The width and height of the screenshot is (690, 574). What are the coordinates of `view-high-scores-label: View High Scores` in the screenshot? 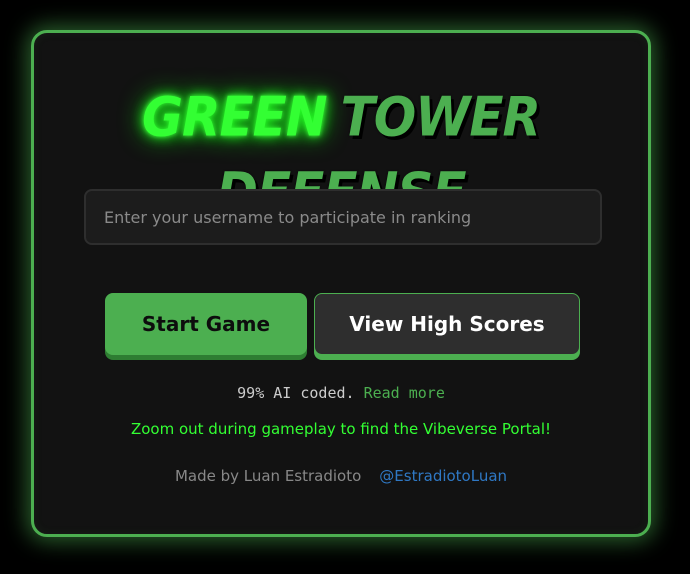 It's located at (447, 324).